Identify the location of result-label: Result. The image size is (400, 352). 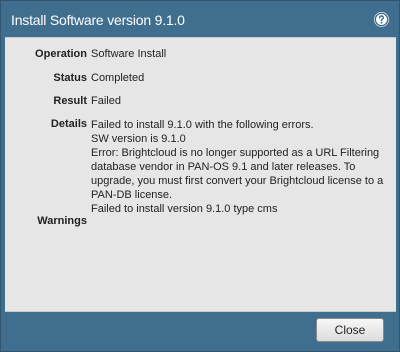
(70, 101).